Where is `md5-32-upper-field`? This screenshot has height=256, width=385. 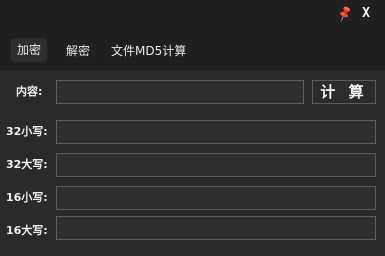
md5-32-upper-field is located at coordinates (216, 165).